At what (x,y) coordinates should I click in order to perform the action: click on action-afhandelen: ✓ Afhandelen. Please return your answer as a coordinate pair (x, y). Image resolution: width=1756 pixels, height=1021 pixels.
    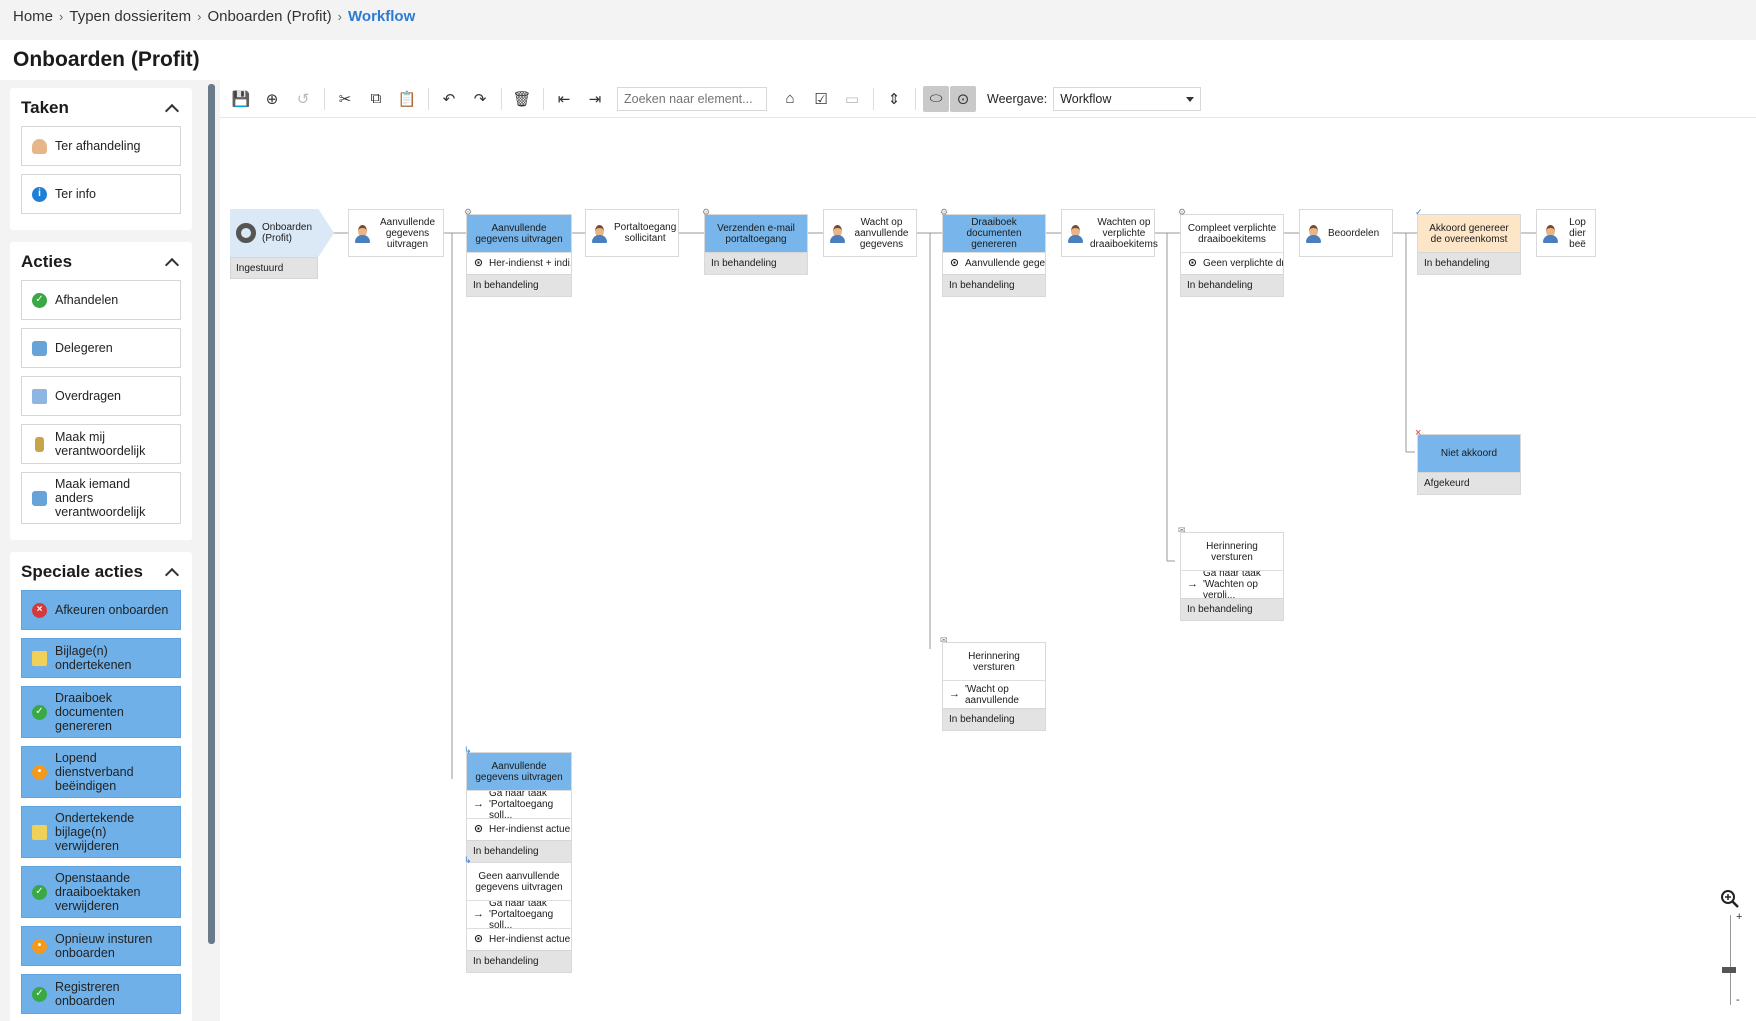
    Looking at the image, I should click on (101, 300).